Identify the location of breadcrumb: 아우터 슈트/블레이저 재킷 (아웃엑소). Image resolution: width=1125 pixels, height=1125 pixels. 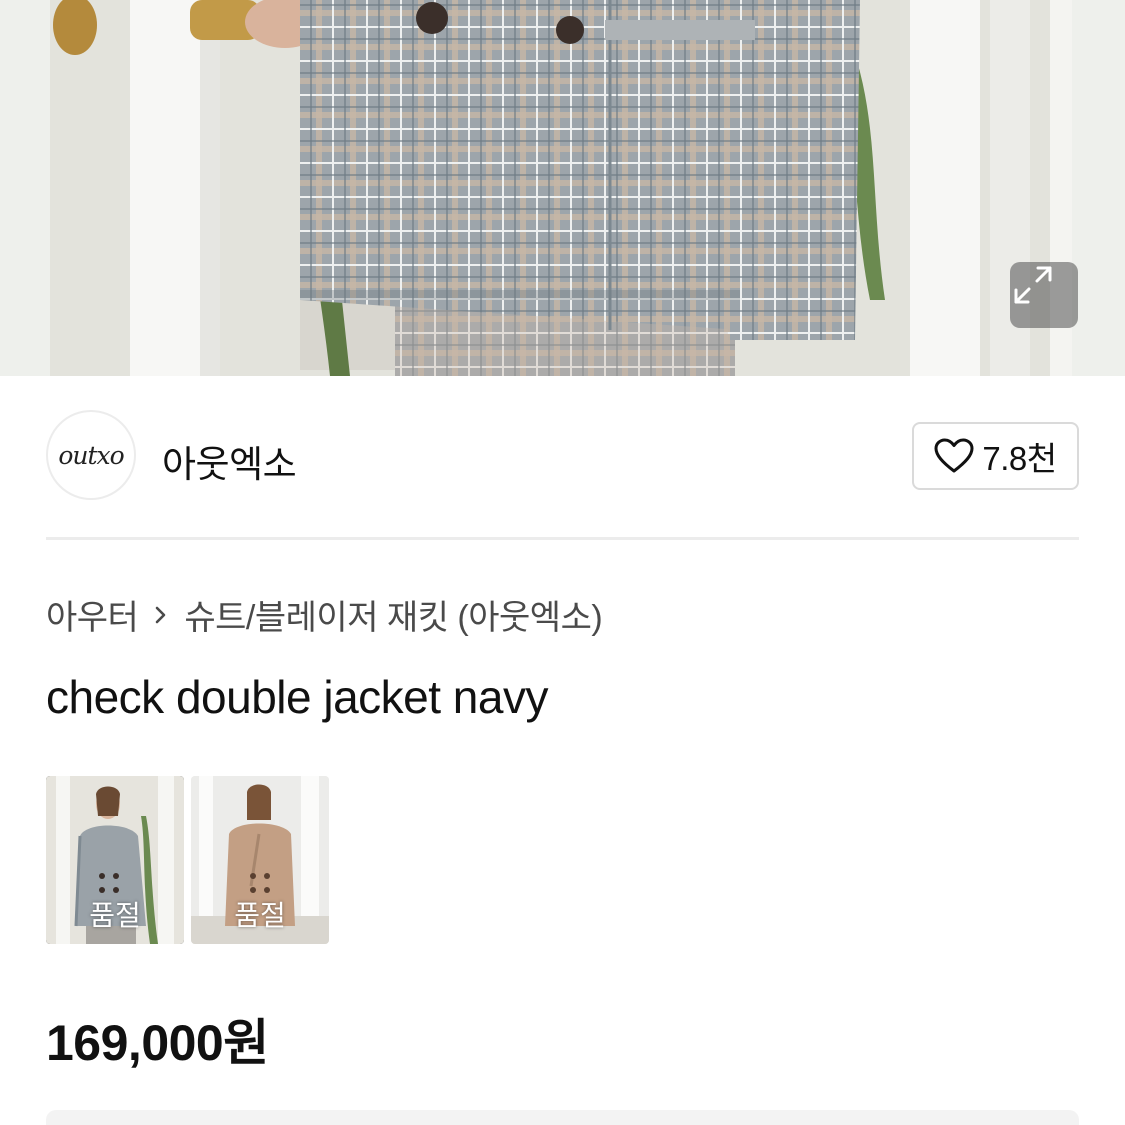
(324, 614).